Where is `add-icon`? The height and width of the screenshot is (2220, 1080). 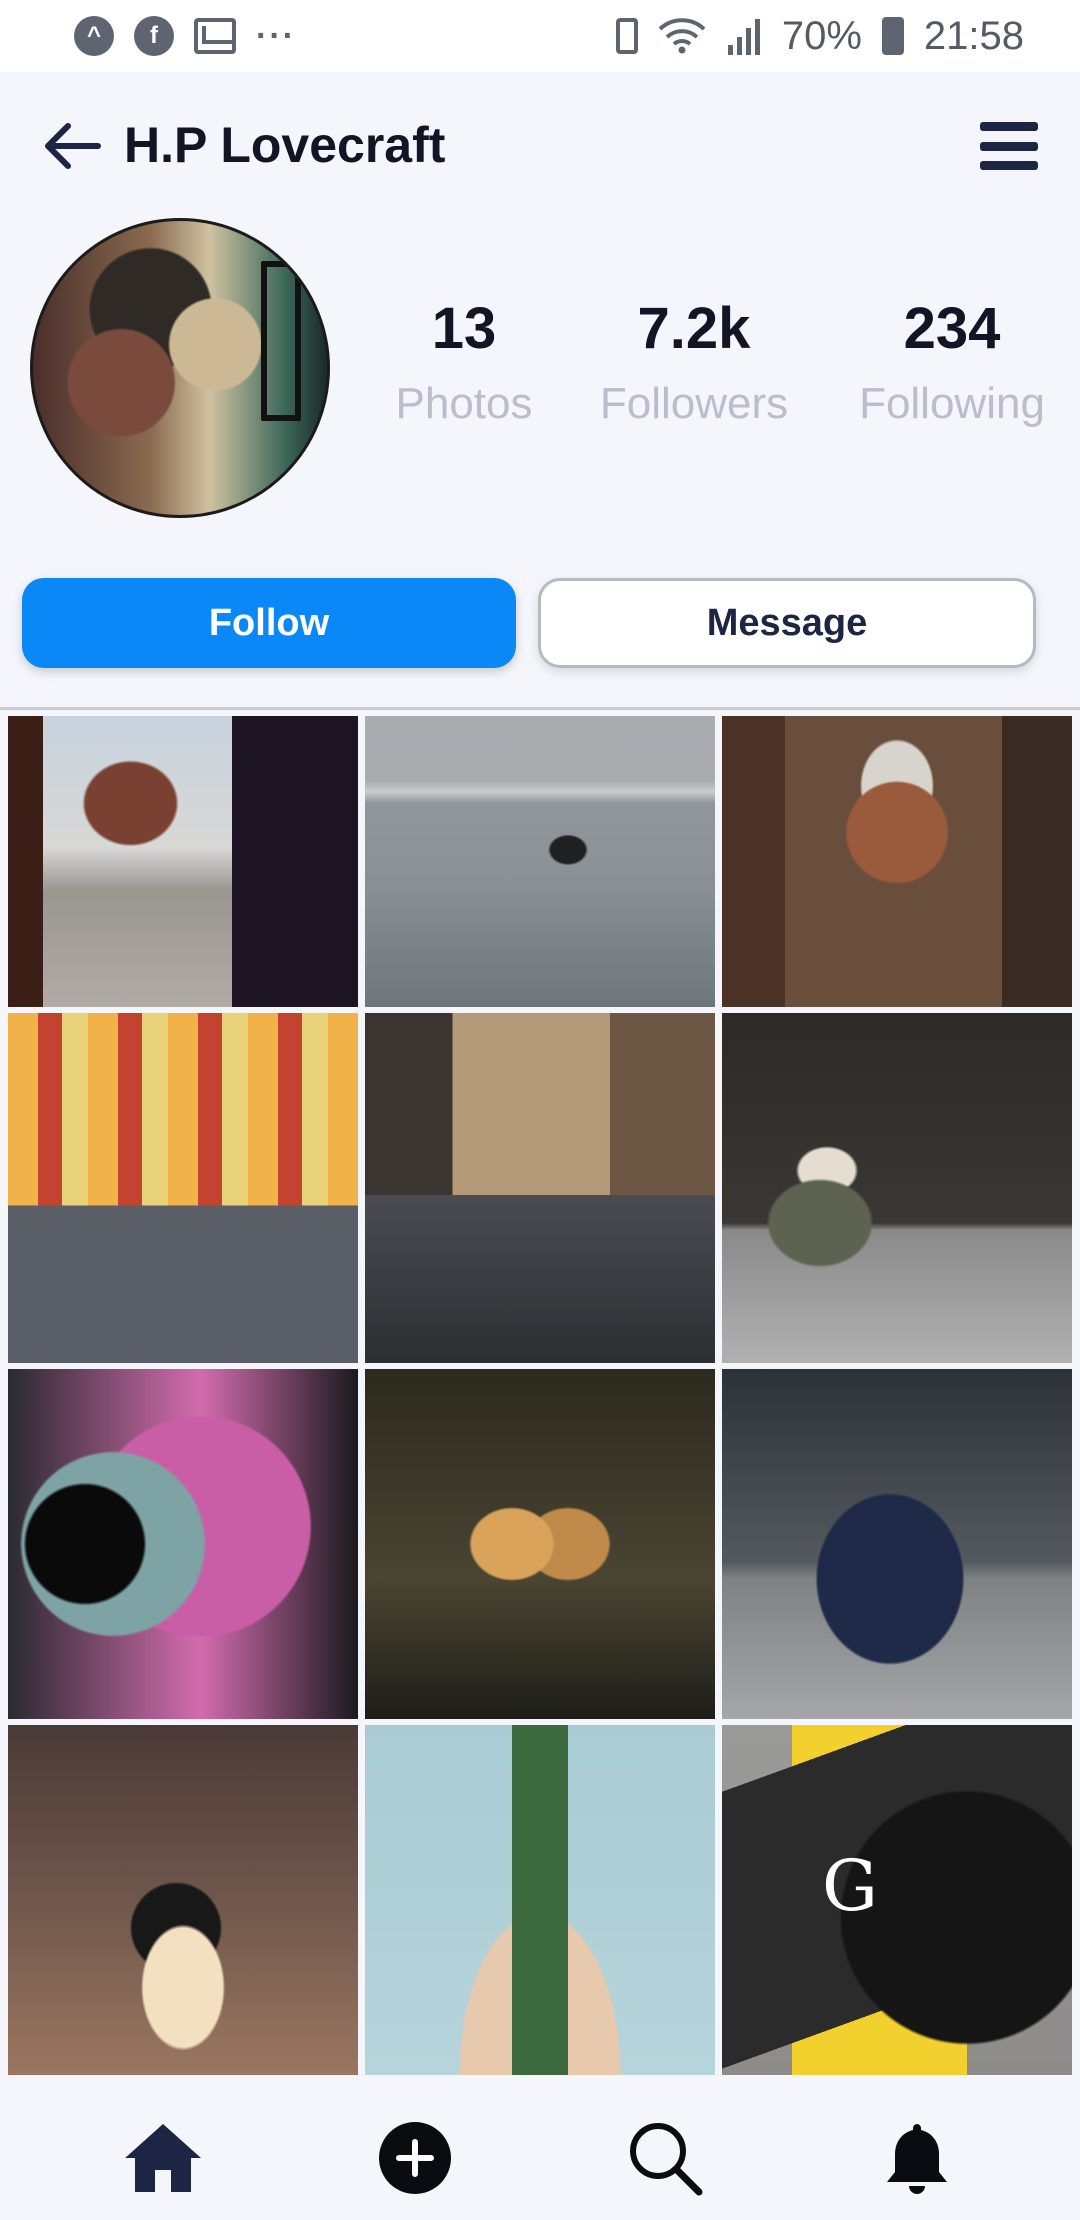
add-icon is located at coordinates (415, 2158).